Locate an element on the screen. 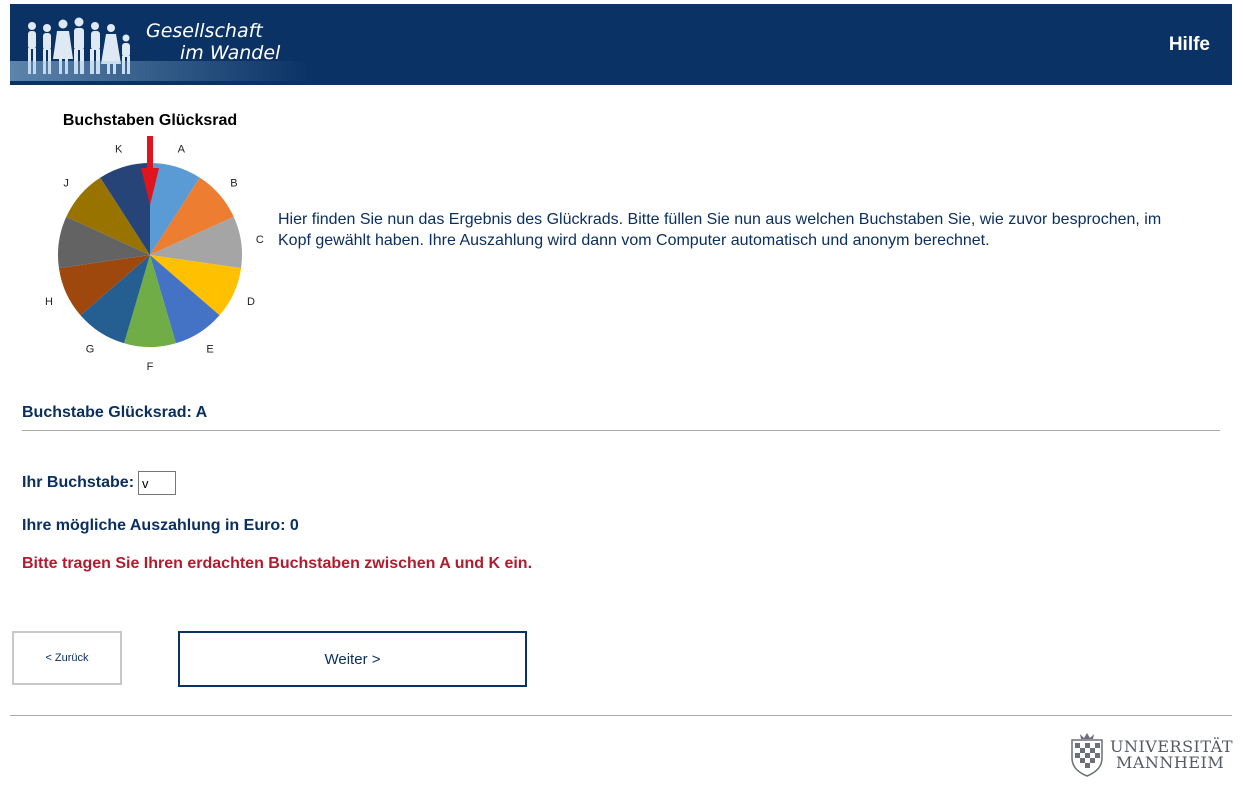 This screenshot has height=790, width=1243. site-header: Gesellschaft im Wandel Hilfe is located at coordinates (621, 44).